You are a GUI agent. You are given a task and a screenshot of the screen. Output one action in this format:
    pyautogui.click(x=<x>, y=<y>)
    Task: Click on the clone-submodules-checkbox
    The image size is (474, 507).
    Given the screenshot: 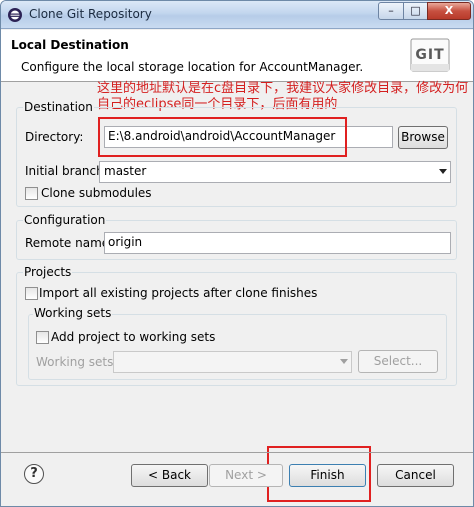 What is the action you would take?
    pyautogui.click(x=31, y=193)
    